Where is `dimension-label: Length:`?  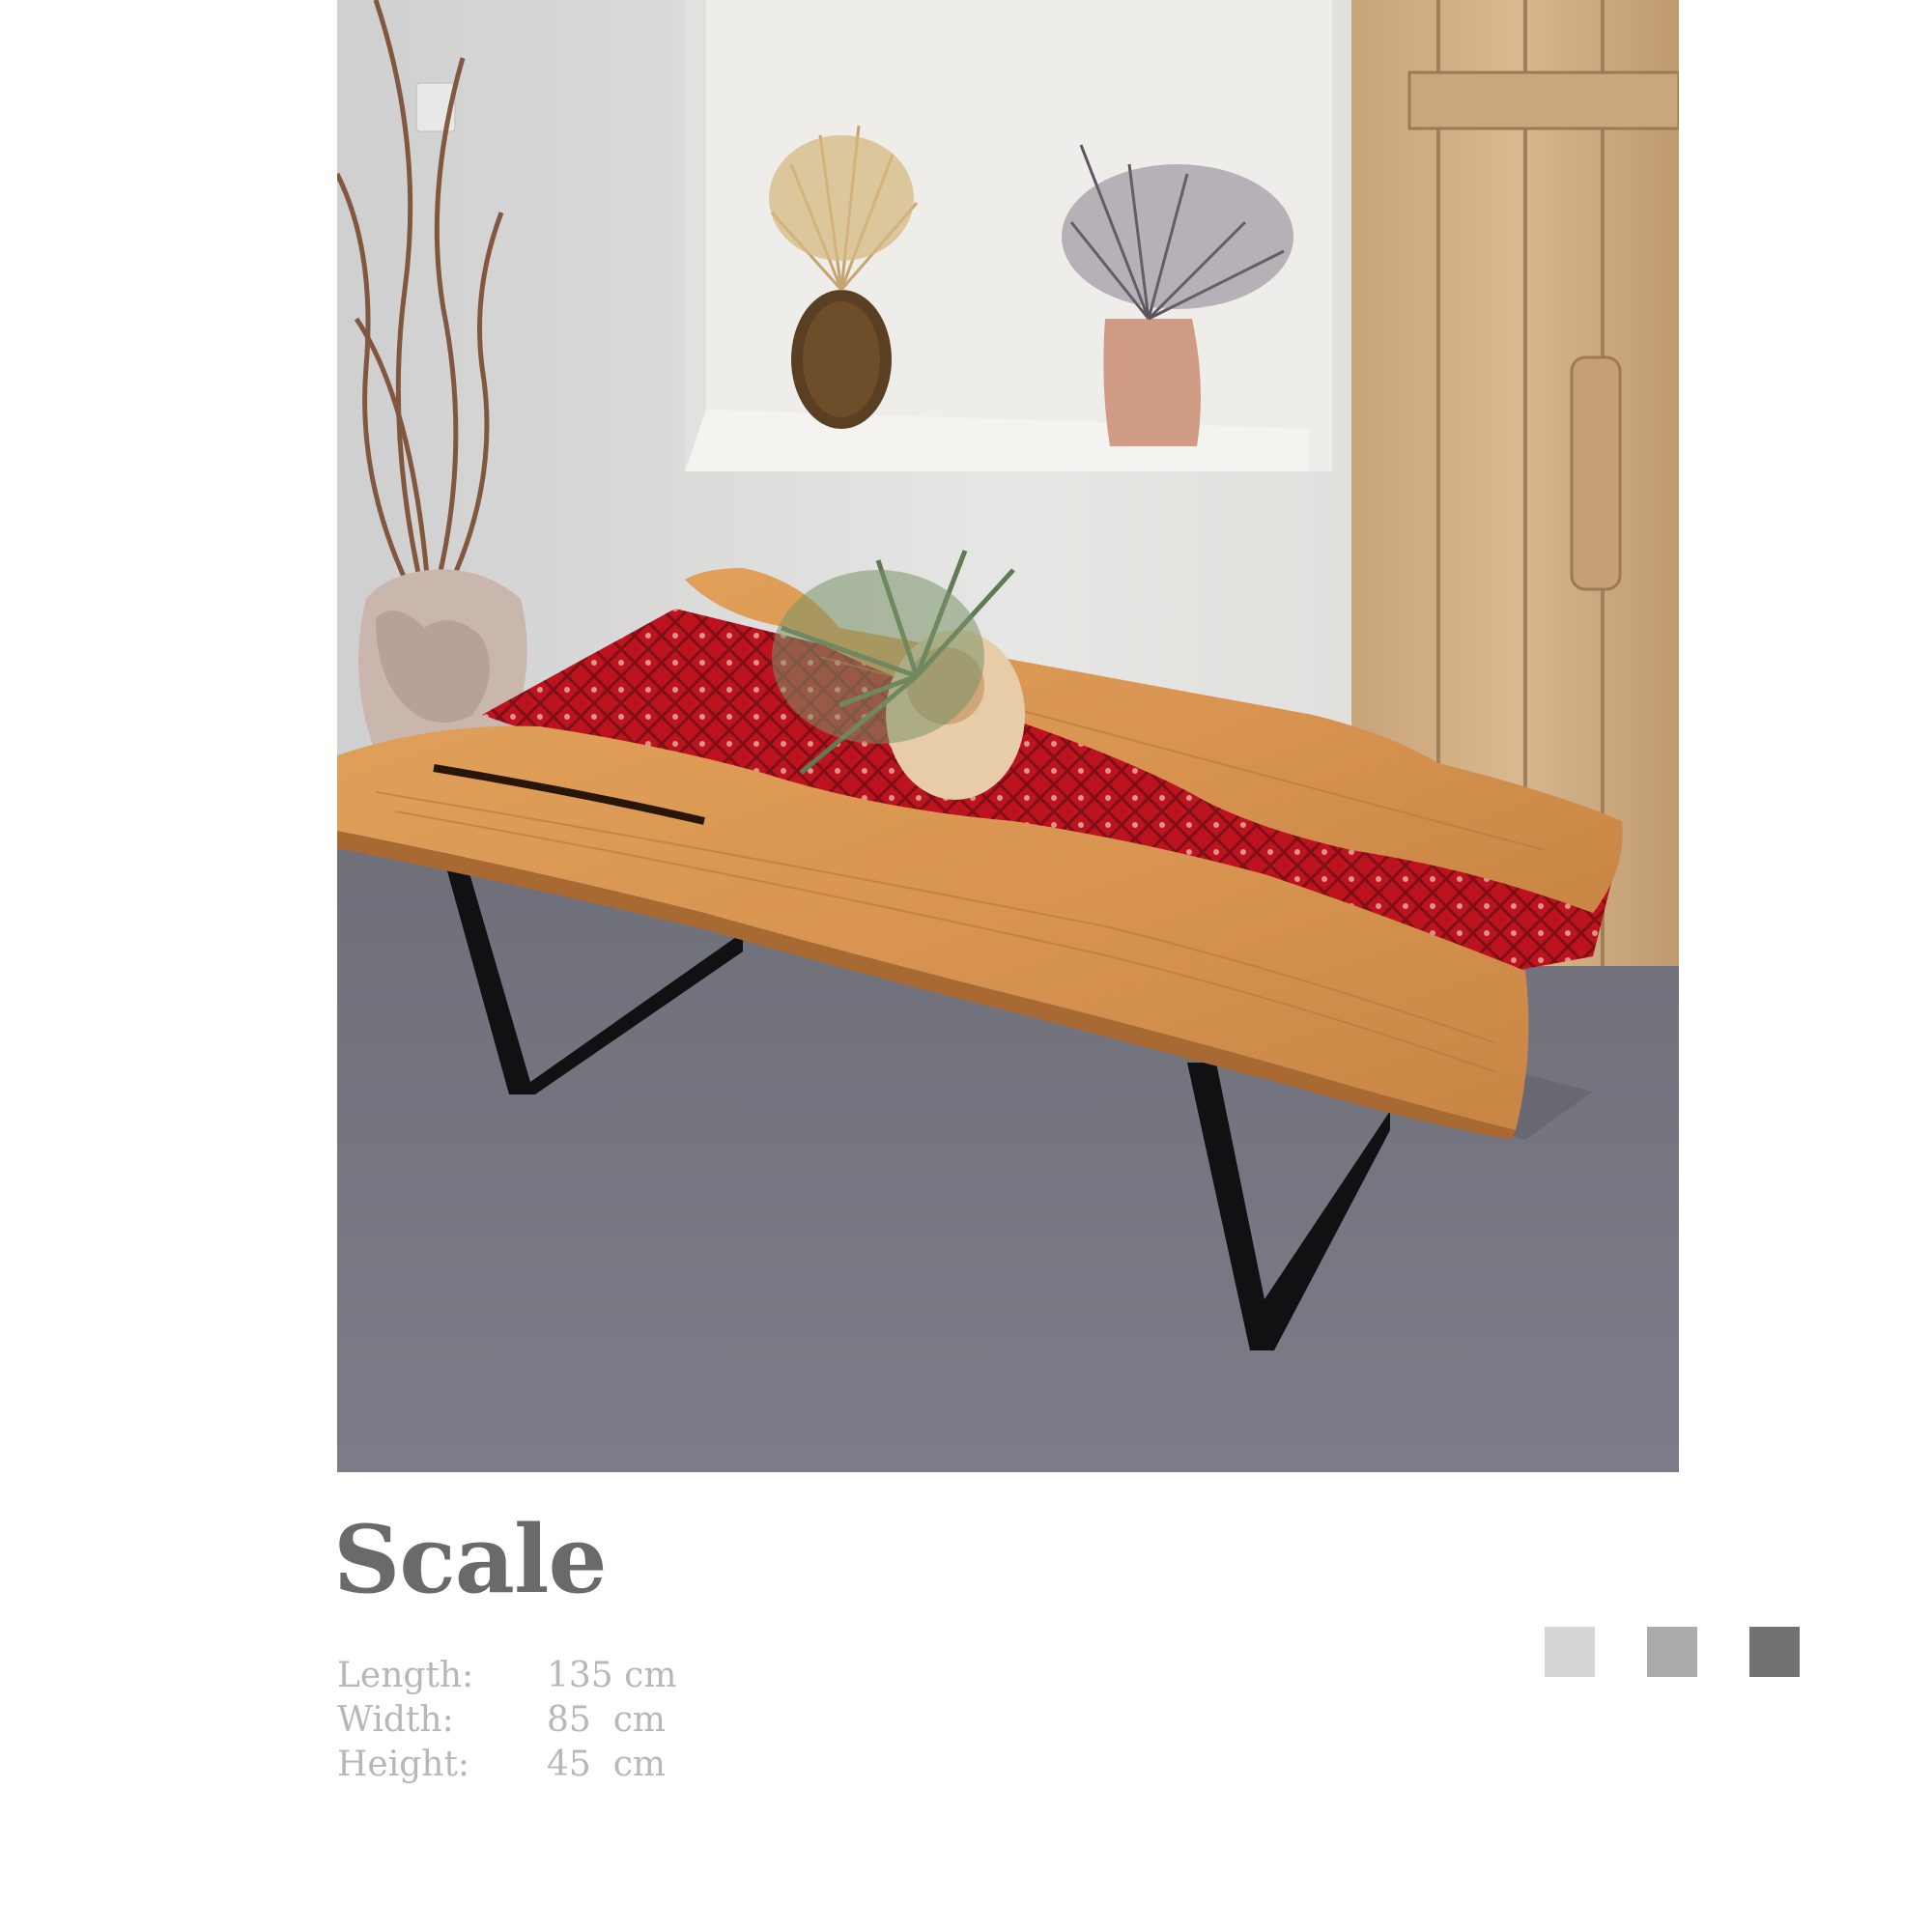
dimension-label: Length: is located at coordinates (405, 1675).